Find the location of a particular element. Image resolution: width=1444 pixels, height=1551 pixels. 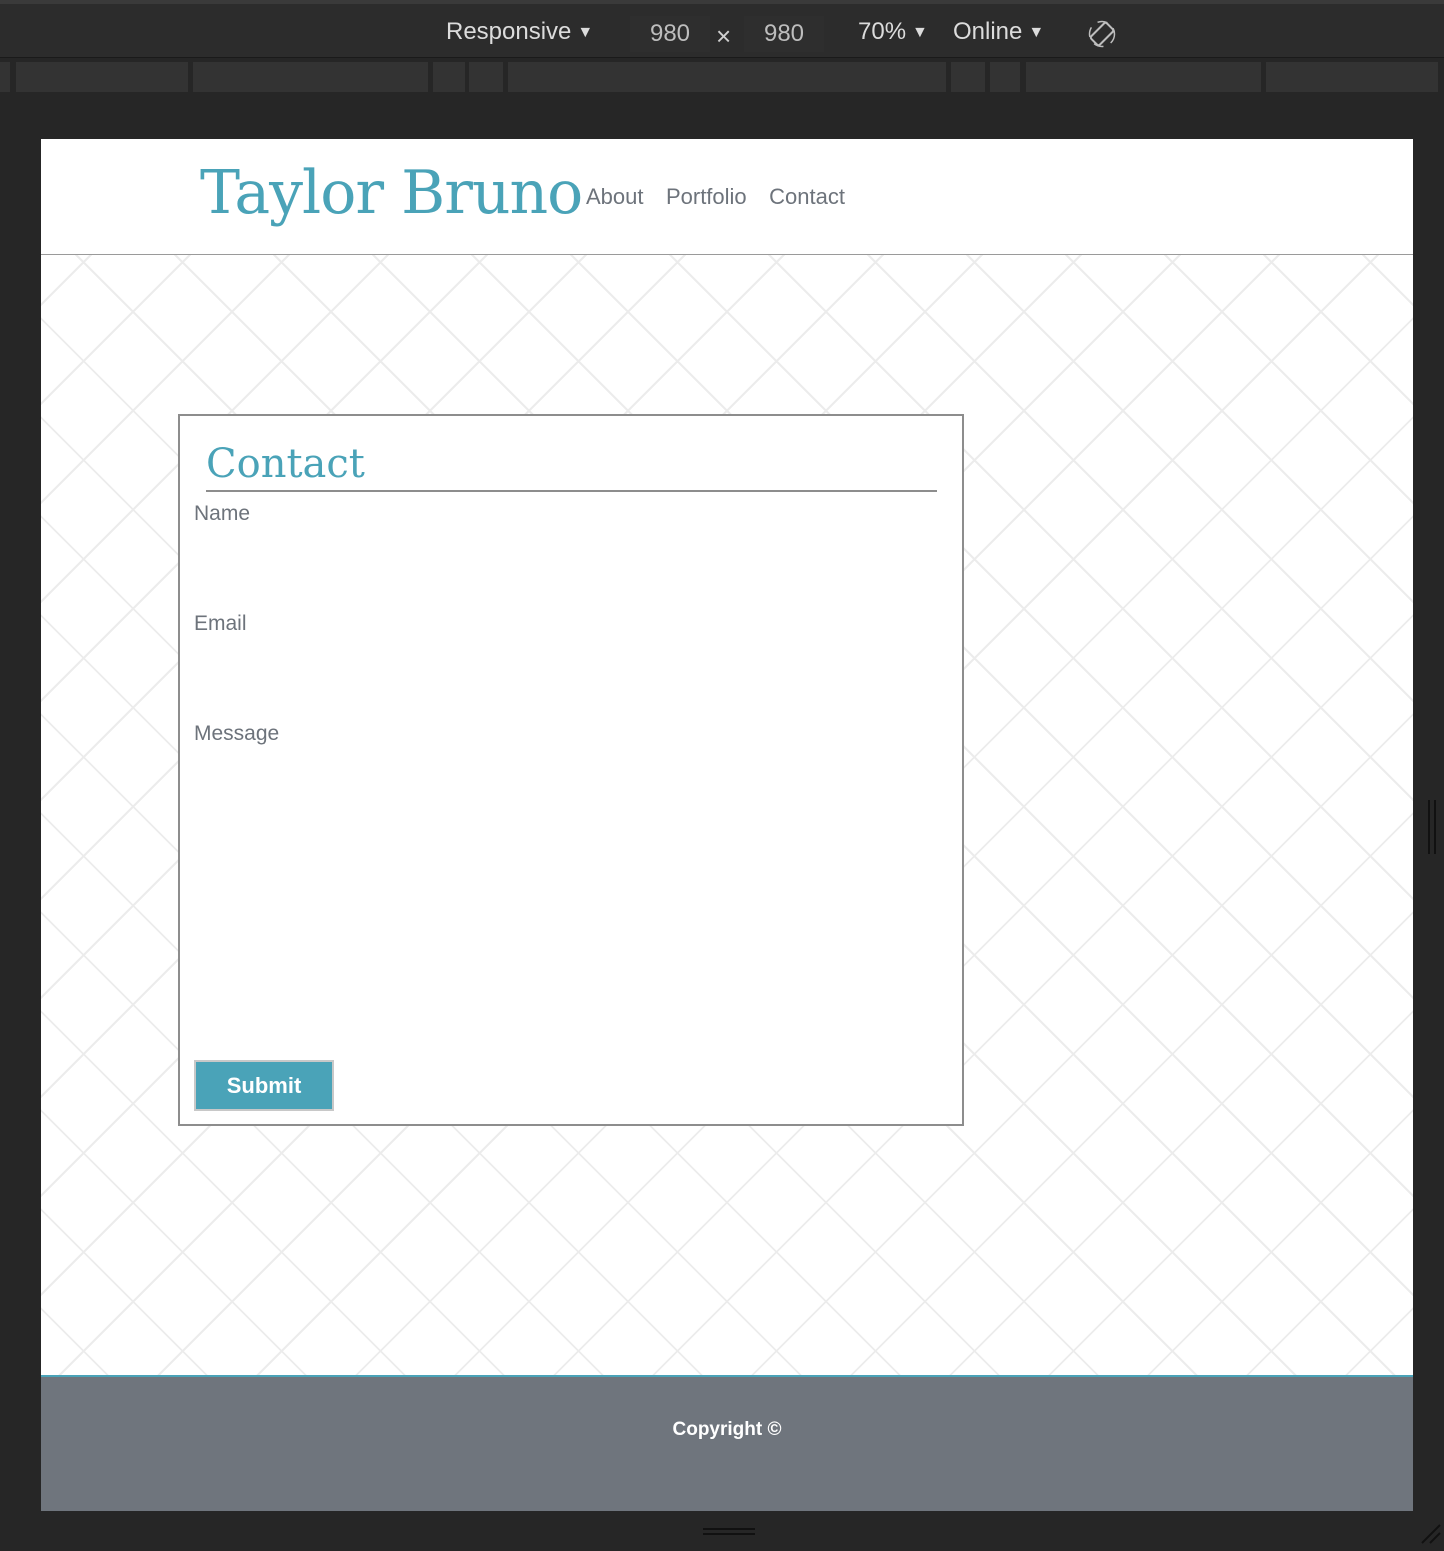

nav-link-portfolio: Portfolio is located at coordinates (706, 197).